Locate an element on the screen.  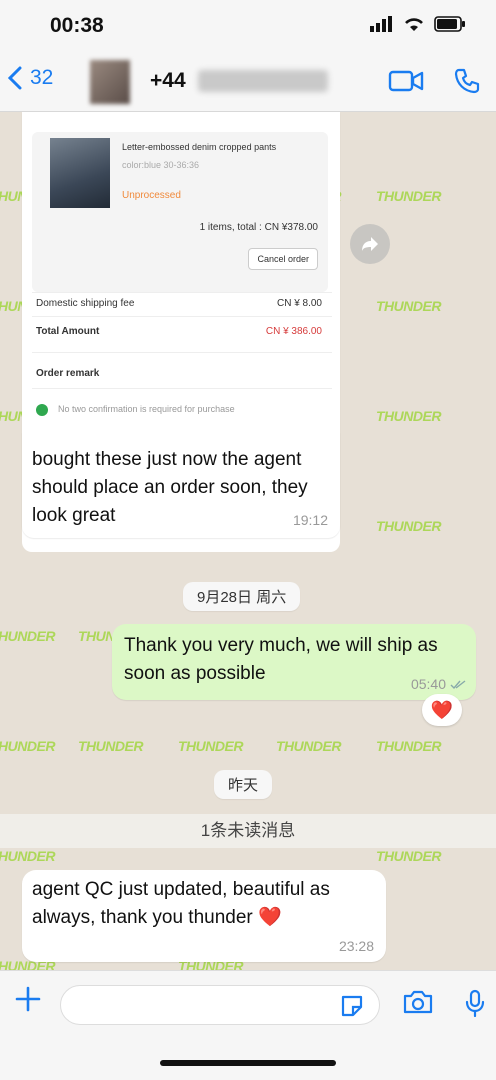
cancel-order-button: Cancel order is located at coordinates (283, 259).